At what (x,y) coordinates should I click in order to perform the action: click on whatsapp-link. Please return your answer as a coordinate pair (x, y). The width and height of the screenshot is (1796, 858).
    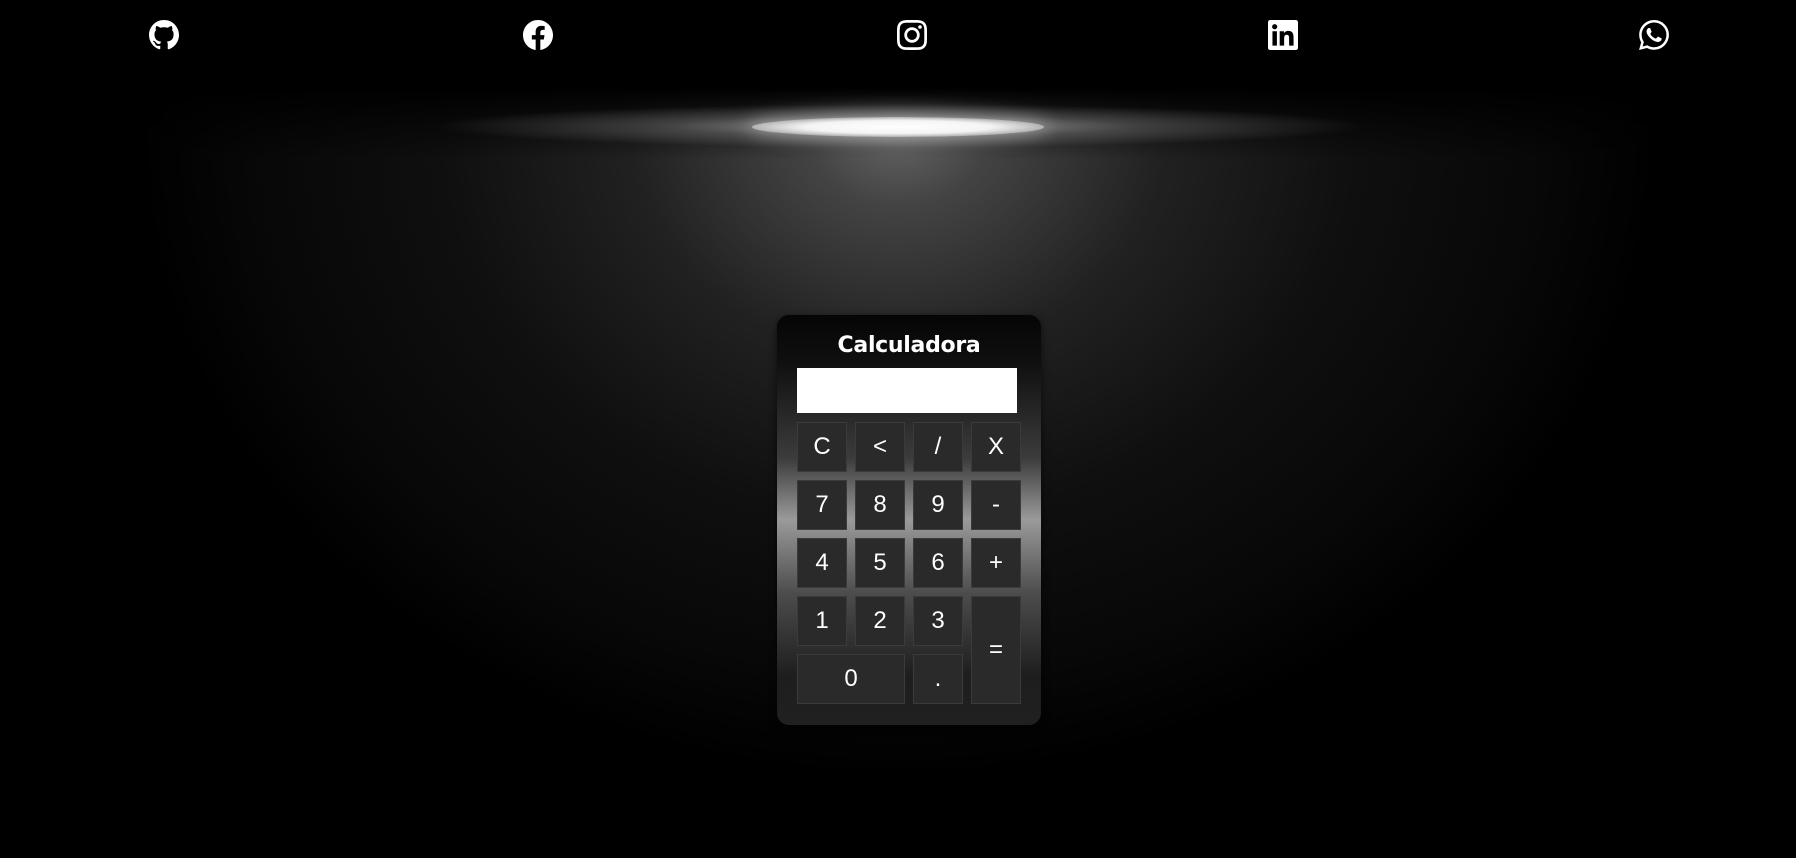
    Looking at the image, I should click on (1654, 35).